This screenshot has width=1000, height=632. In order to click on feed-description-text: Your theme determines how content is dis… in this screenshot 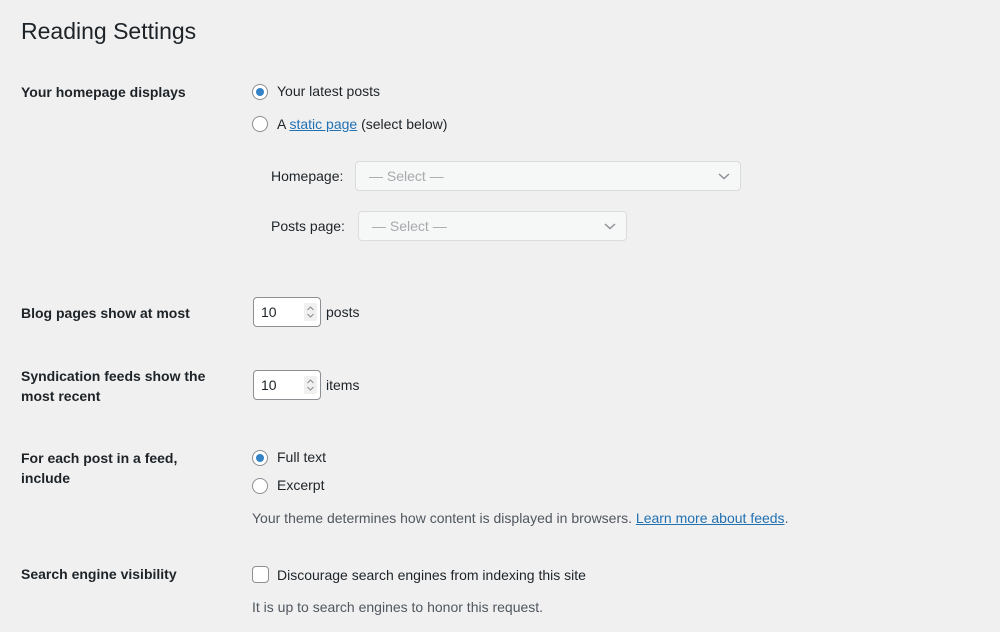, I will do `click(444, 518)`.